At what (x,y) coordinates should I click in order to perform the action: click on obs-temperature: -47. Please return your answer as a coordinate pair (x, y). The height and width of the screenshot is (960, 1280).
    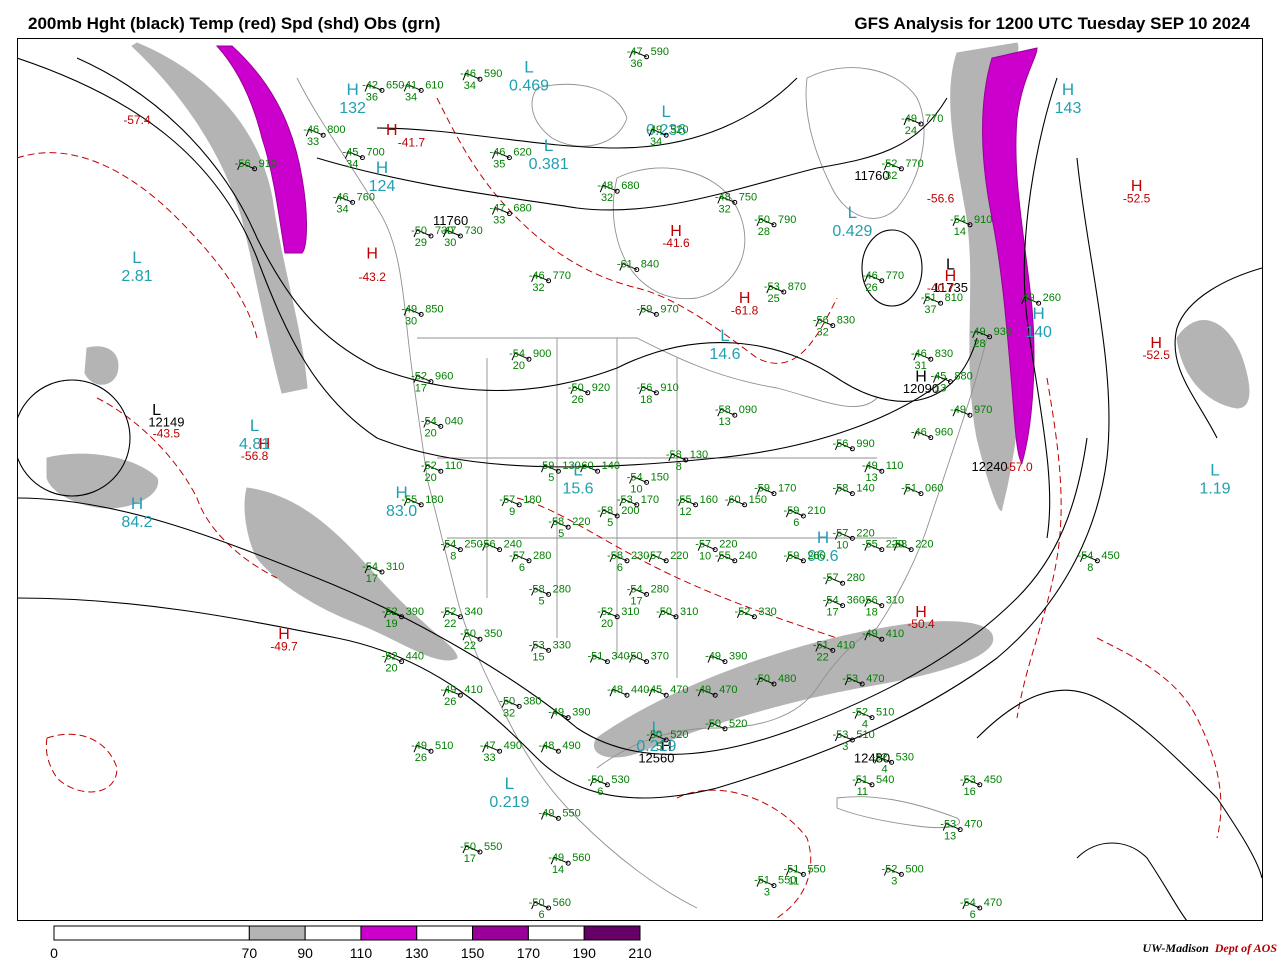
    Looking at the image, I should click on (488, 746).